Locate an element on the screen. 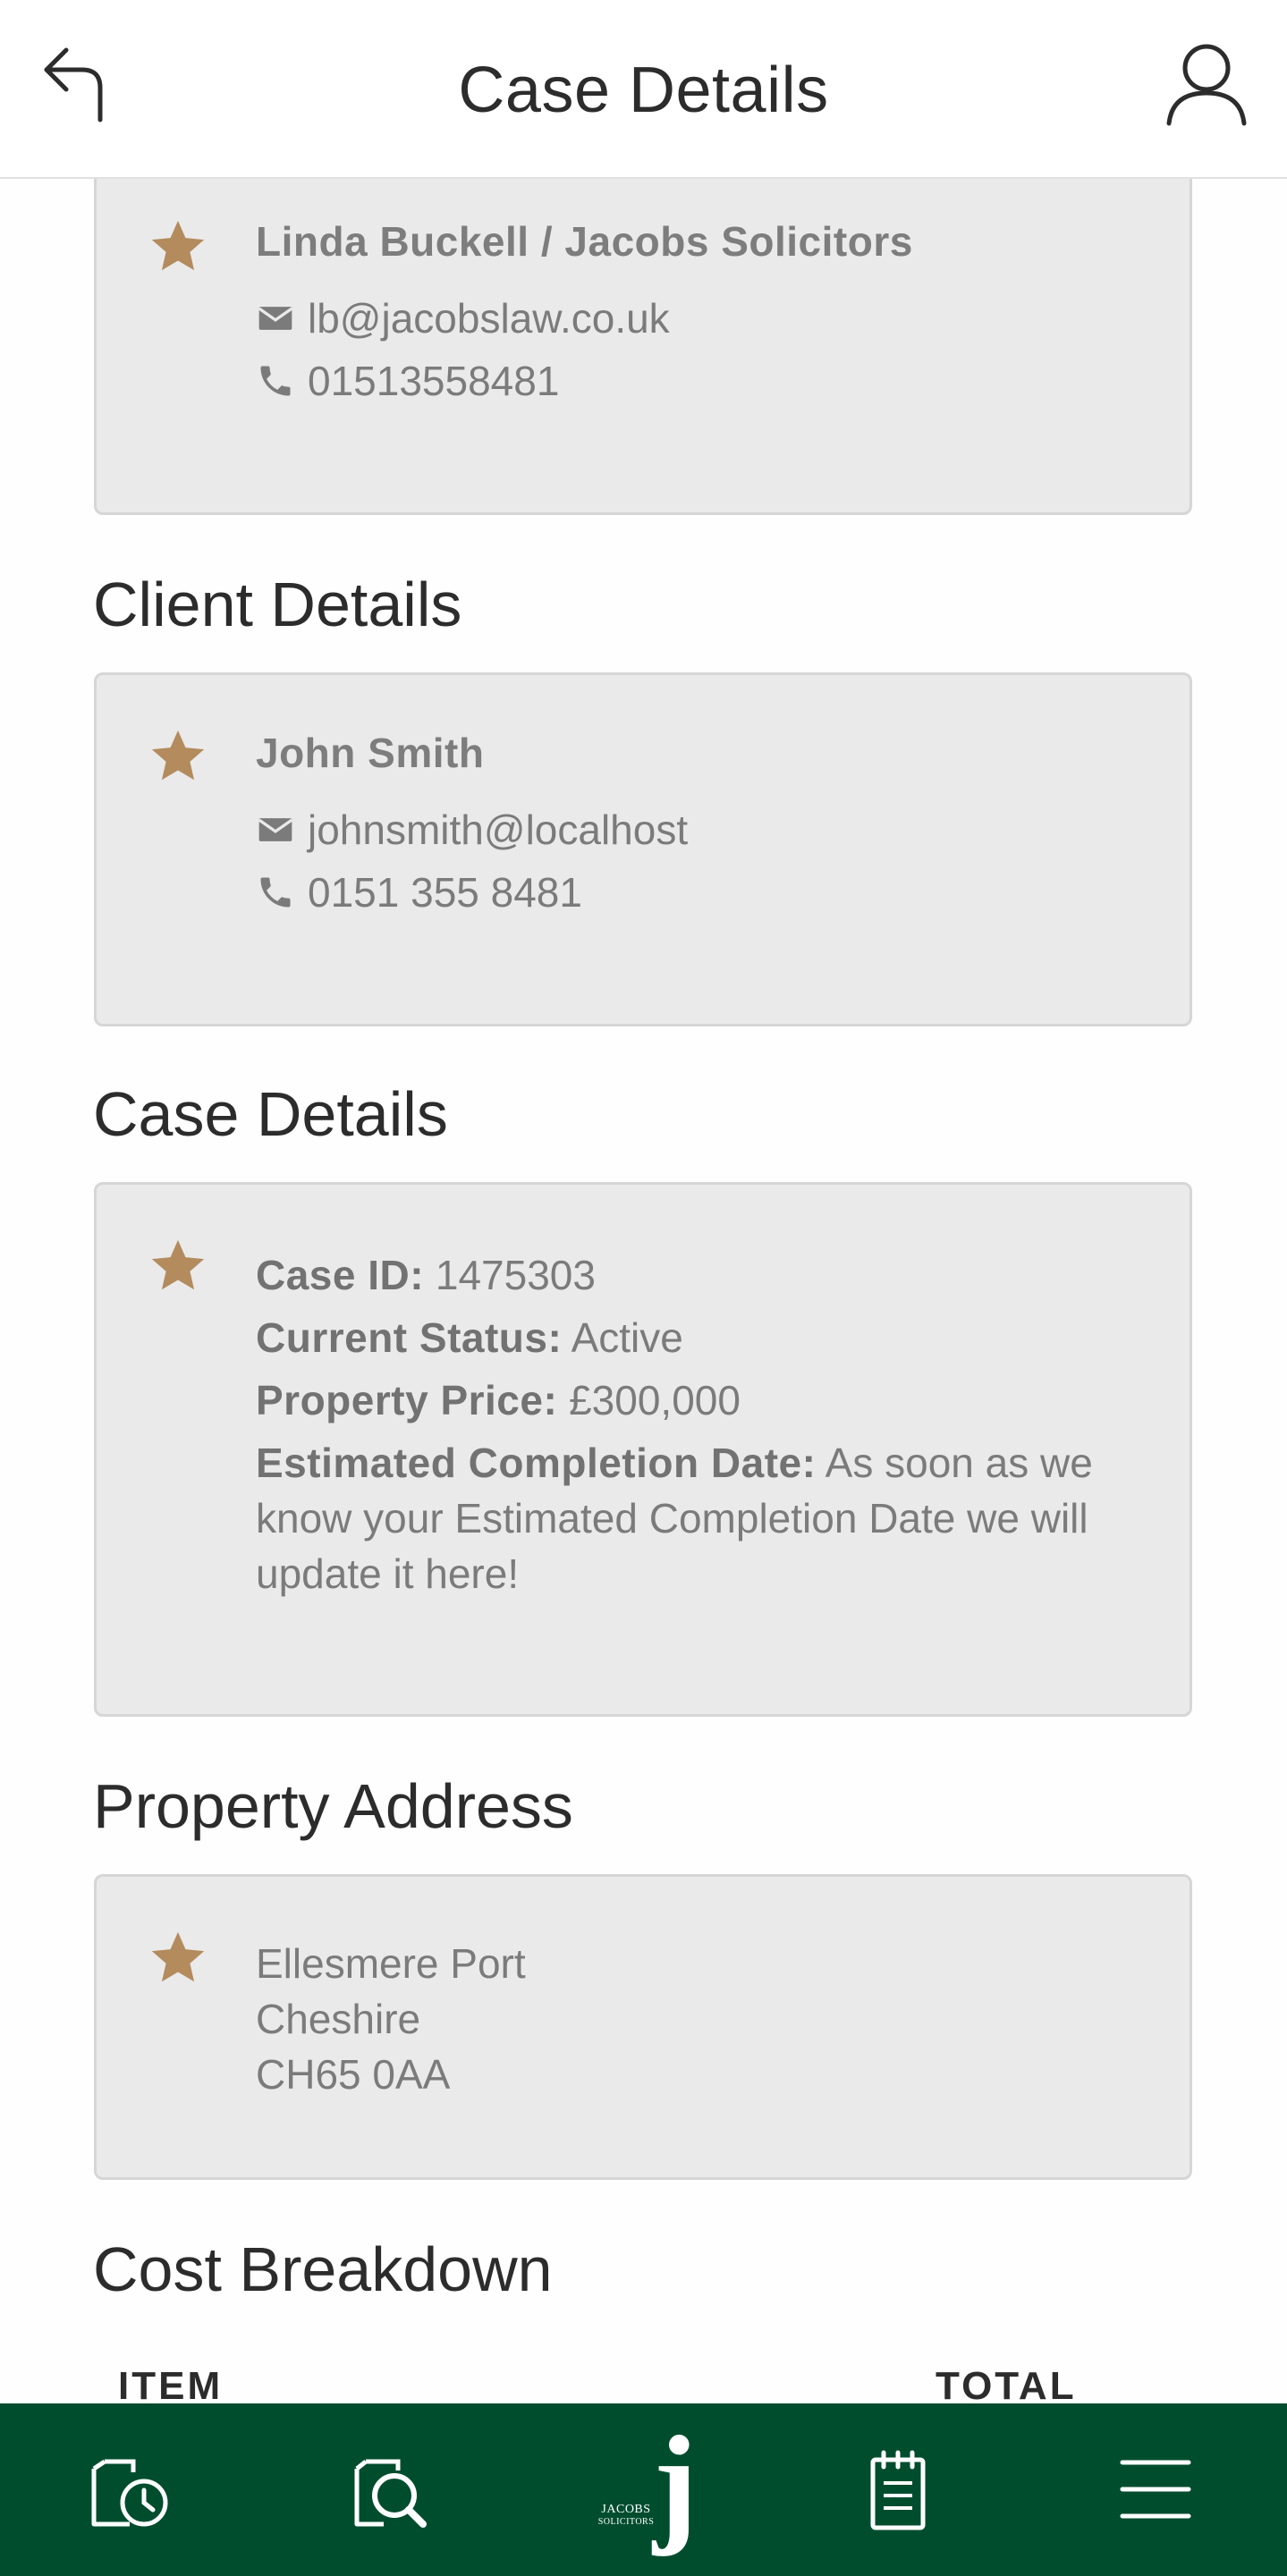  app-header: Case Details is located at coordinates (643, 89).